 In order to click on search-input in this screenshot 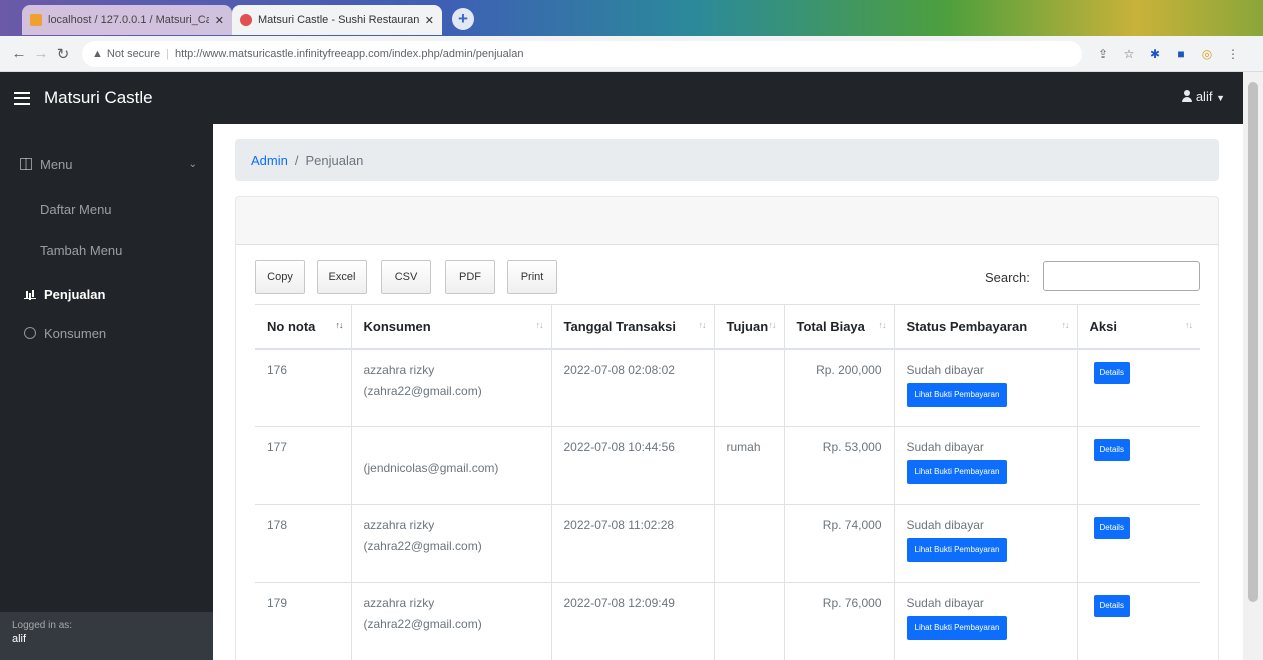, I will do `click(1121, 276)`.